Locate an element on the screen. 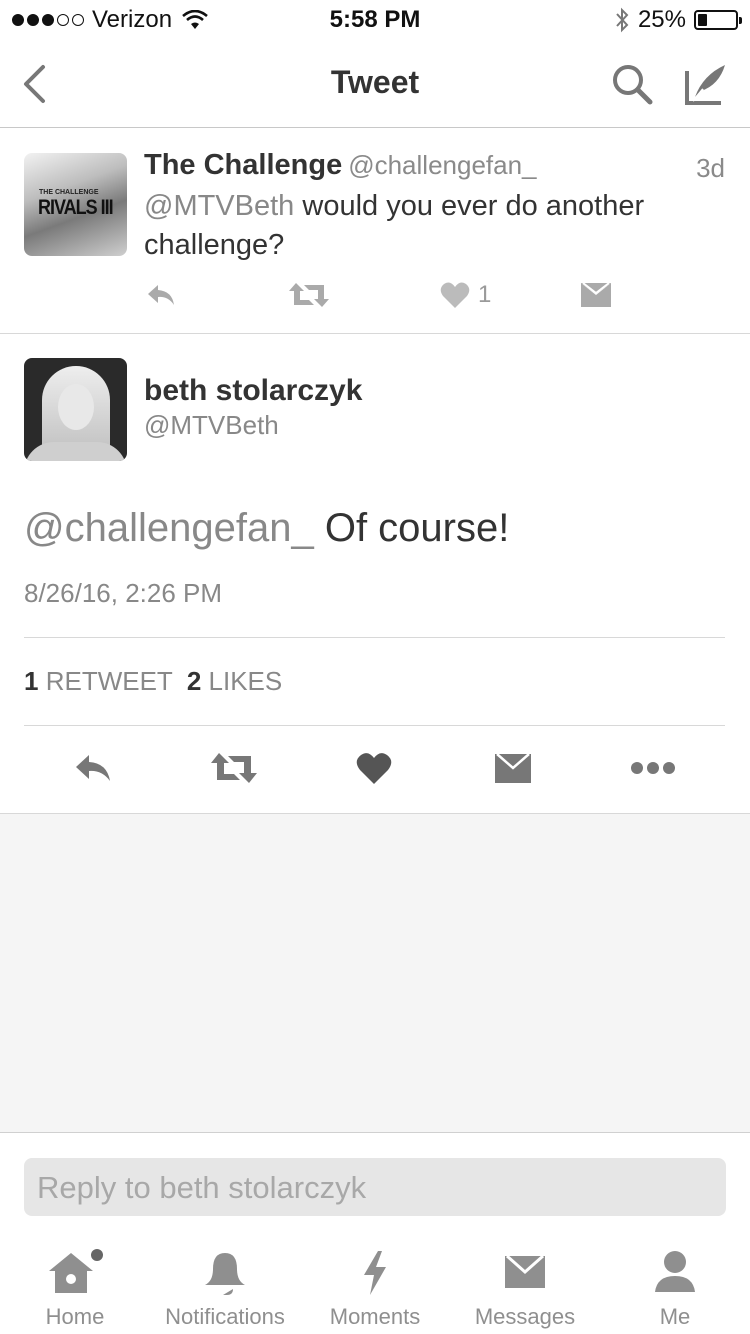  compose-icon is located at coordinates (705, 85).